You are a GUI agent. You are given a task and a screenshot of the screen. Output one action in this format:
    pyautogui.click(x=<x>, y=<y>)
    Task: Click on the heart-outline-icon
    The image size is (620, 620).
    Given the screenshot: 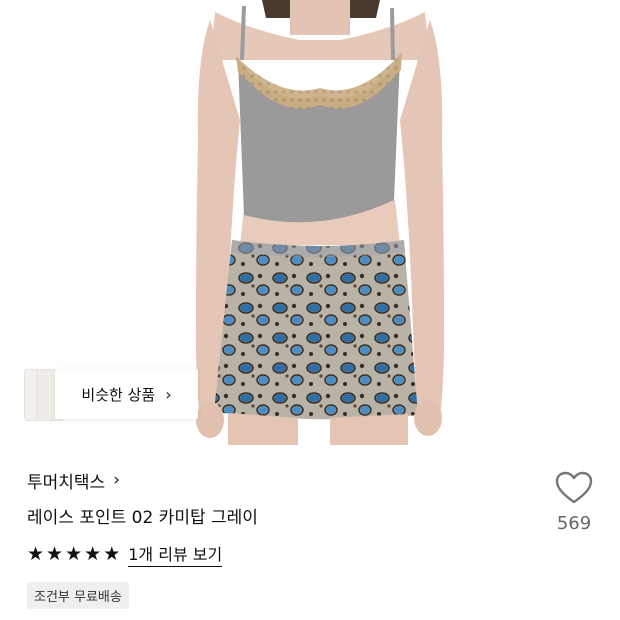 What is the action you would take?
    pyautogui.click(x=574, y=487)
    